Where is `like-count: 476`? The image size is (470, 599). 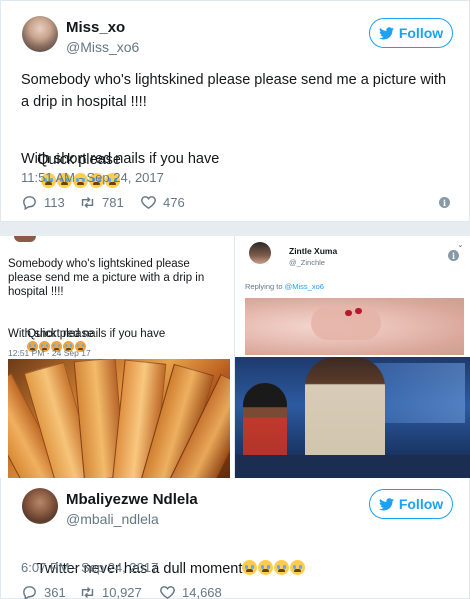
like-count: 476 is located at coordinates (174, 202).